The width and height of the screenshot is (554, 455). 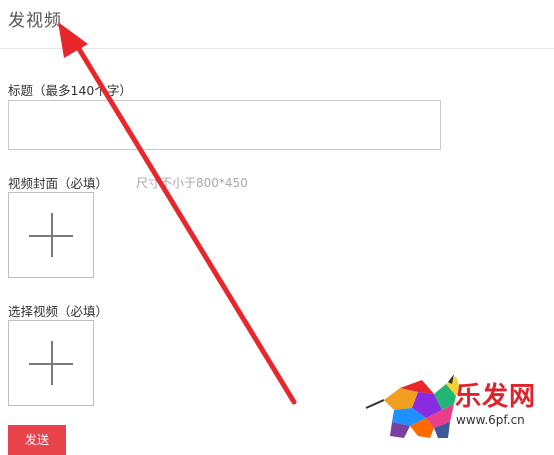 I want to click on video-label: 选择视频（必填）, so click(x=58, y=311).